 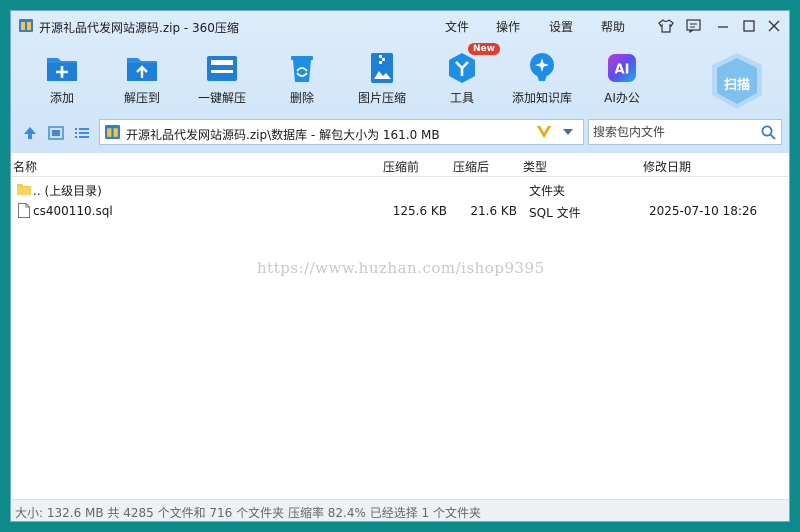 I want to click on file-original-size: 125.6 KB, so click(x=419, y=211).